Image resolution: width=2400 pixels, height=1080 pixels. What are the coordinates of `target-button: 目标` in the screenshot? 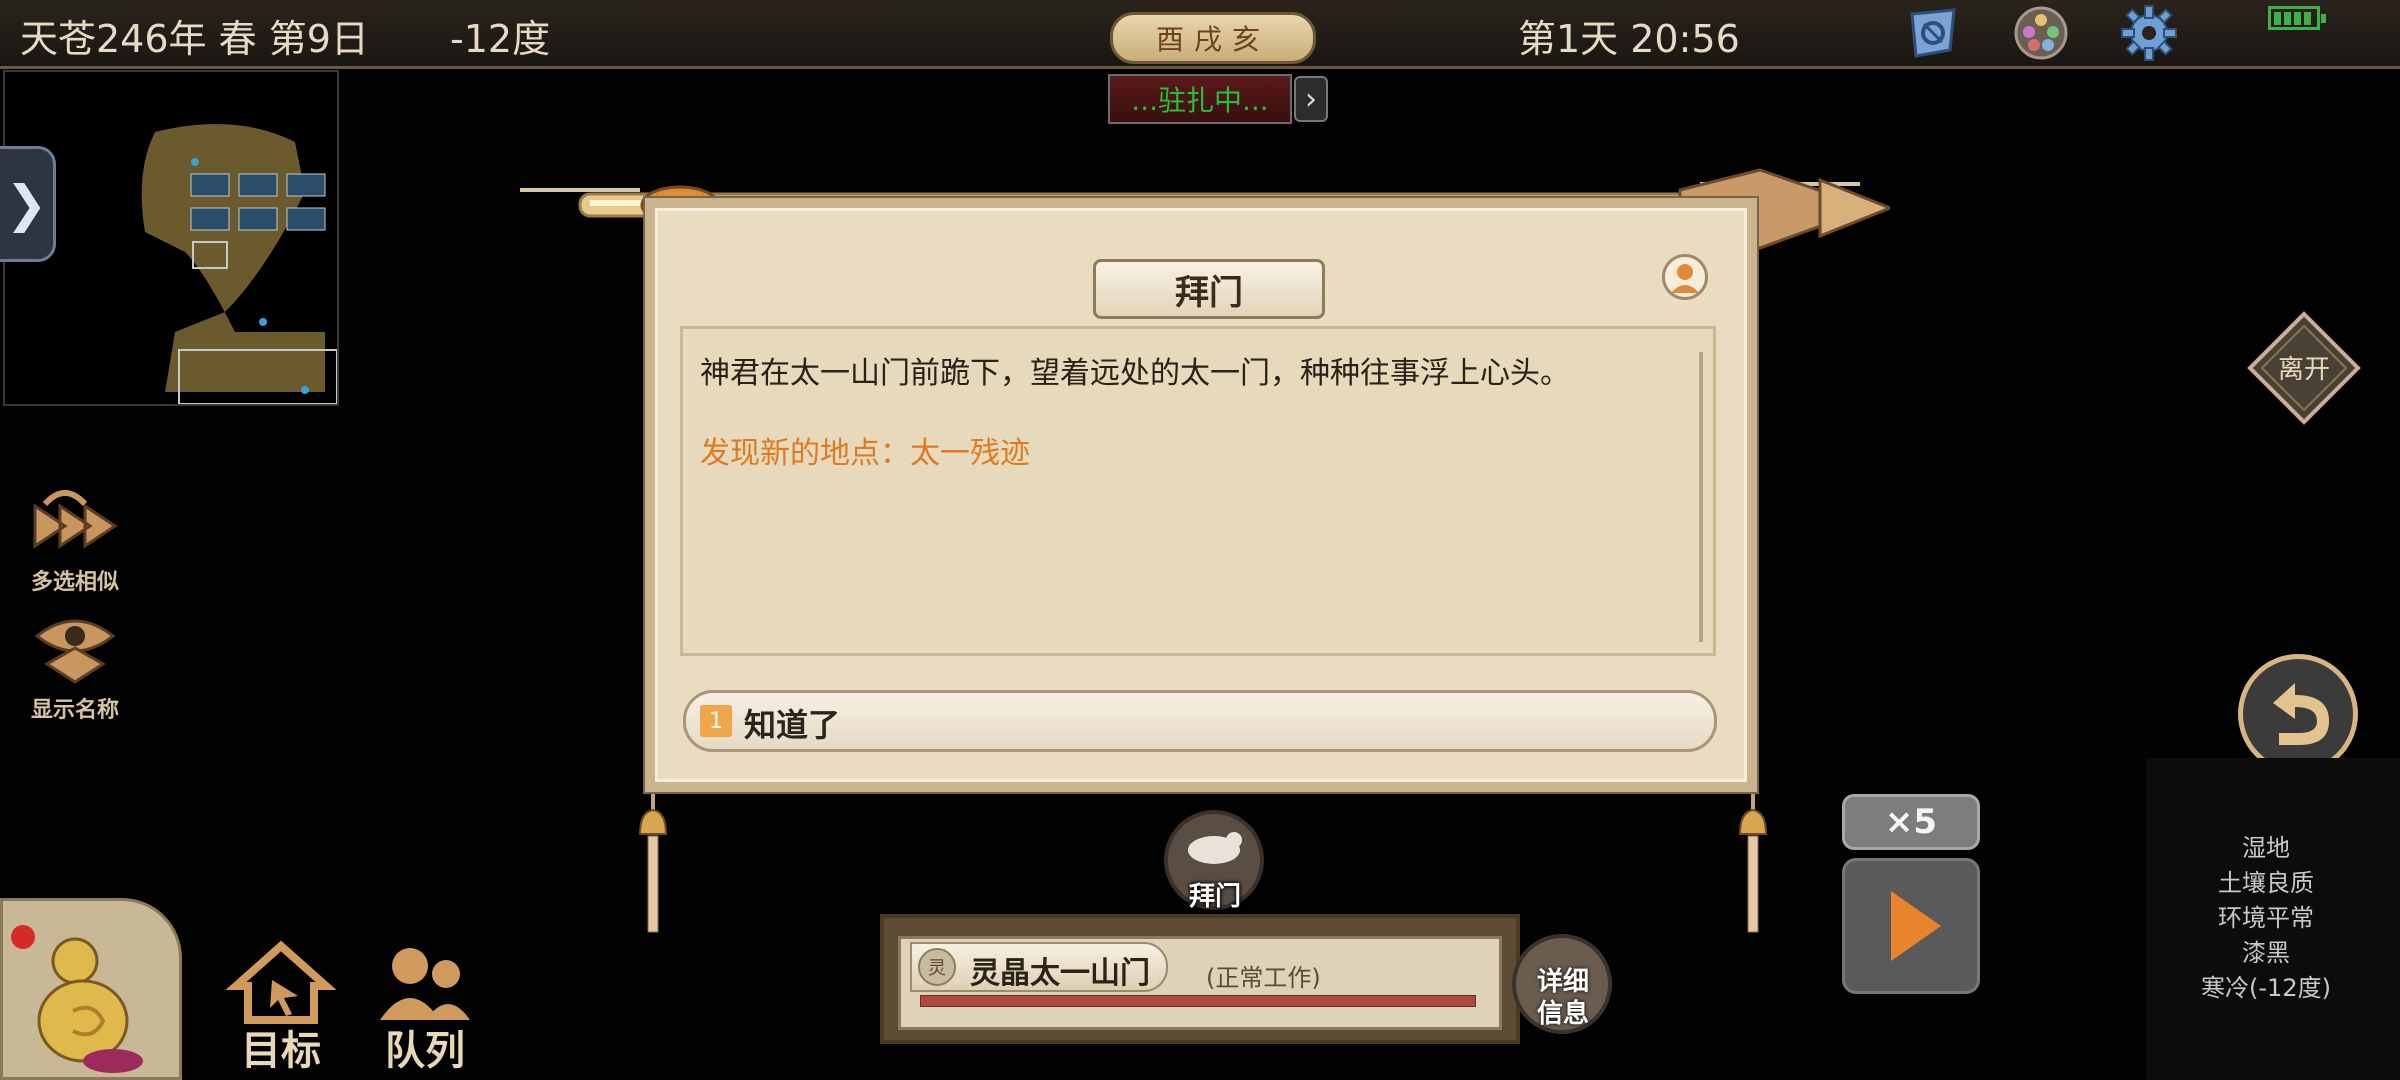 It's located at (281, 1007).